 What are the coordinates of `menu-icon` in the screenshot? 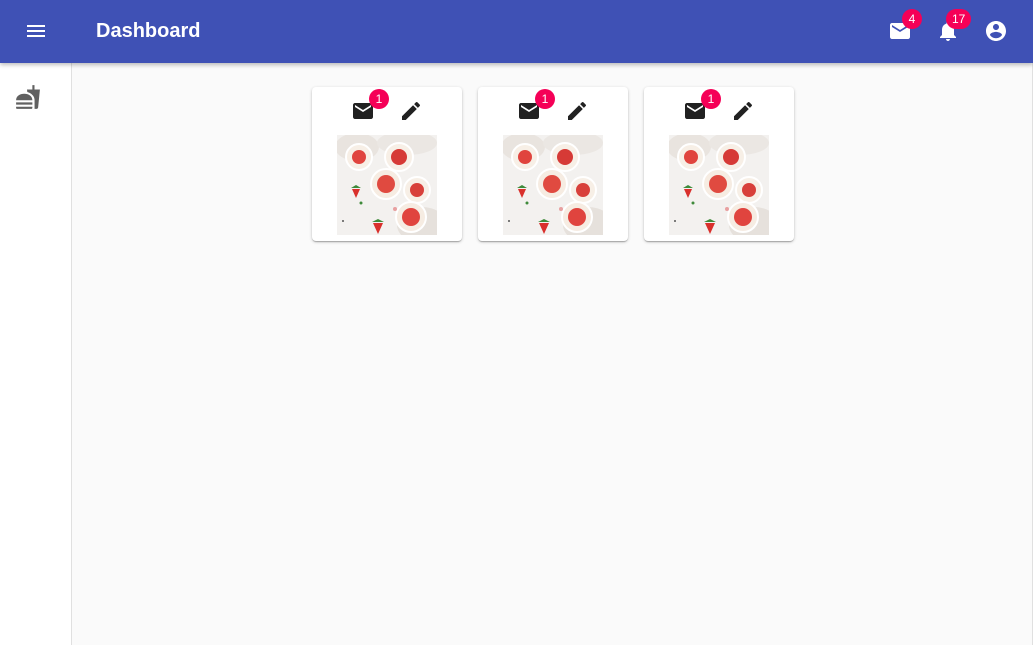 It's located at (36, 31).